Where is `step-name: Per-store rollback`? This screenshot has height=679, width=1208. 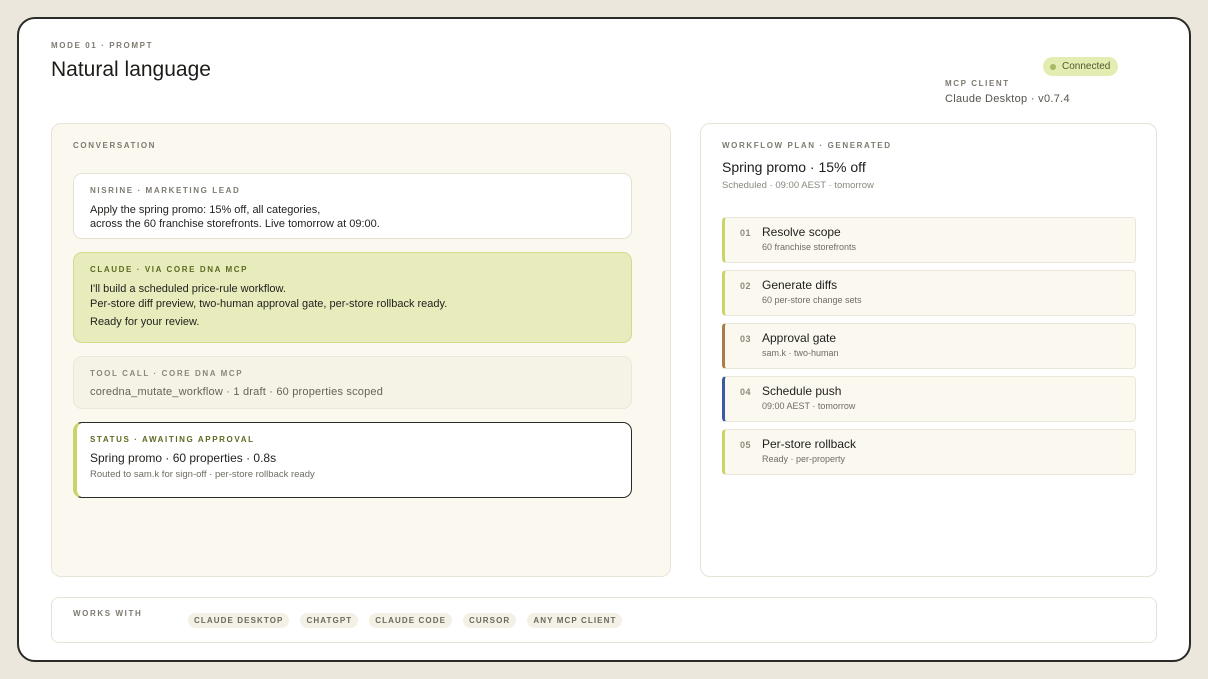
step-name: Per-store rollback is located at coordinates (809, 444).